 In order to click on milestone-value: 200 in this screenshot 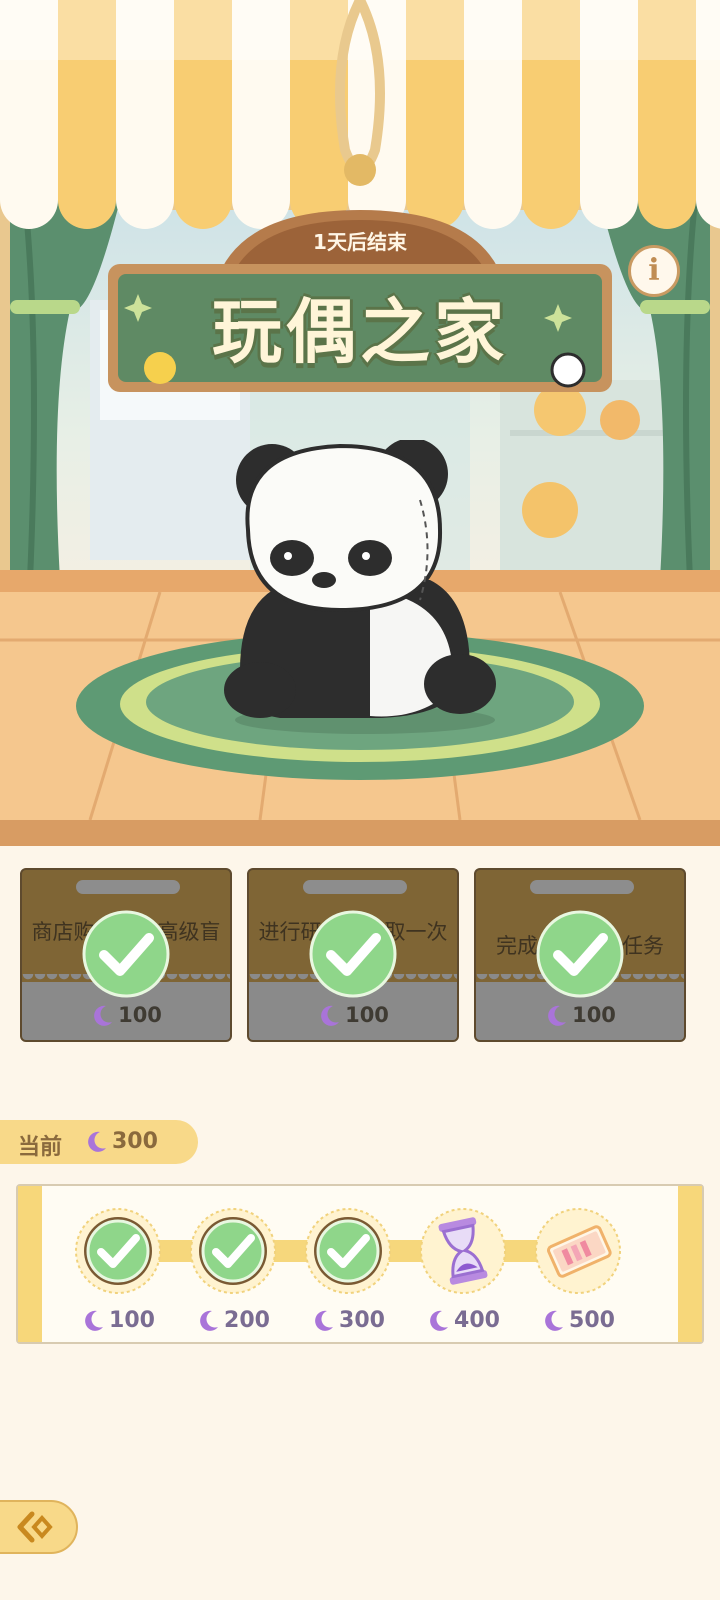, I will do `click(233, 1320)`.